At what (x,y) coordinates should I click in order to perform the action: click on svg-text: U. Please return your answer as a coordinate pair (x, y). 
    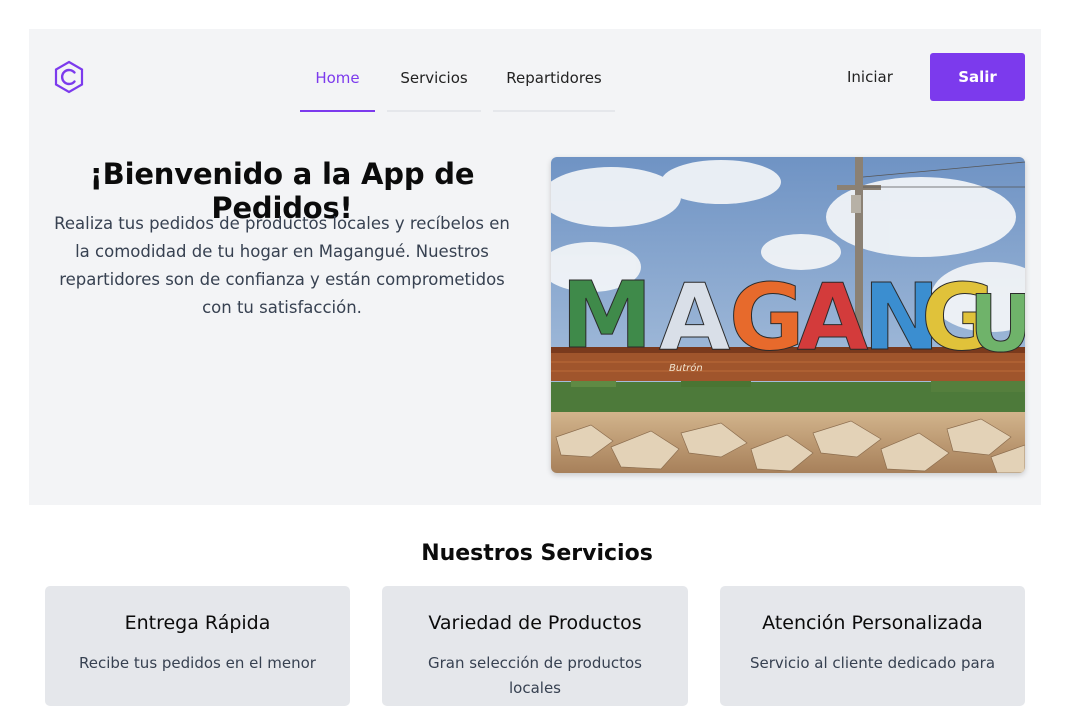
    Looking at the image, I should click on (997, 325).